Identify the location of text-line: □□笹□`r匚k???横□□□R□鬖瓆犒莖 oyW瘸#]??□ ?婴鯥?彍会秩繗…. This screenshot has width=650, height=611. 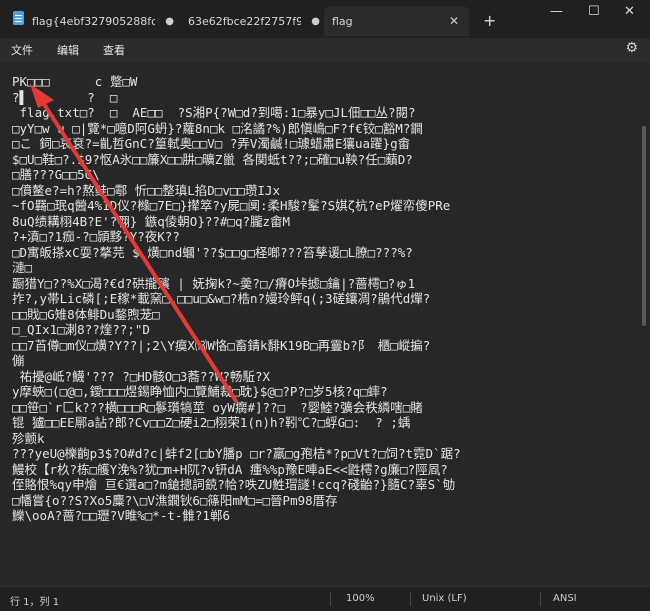
(217, 407).